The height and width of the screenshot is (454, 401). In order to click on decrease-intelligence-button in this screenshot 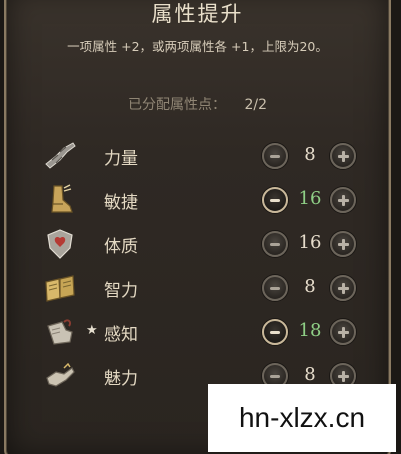, I will do `click(275, 288)`.